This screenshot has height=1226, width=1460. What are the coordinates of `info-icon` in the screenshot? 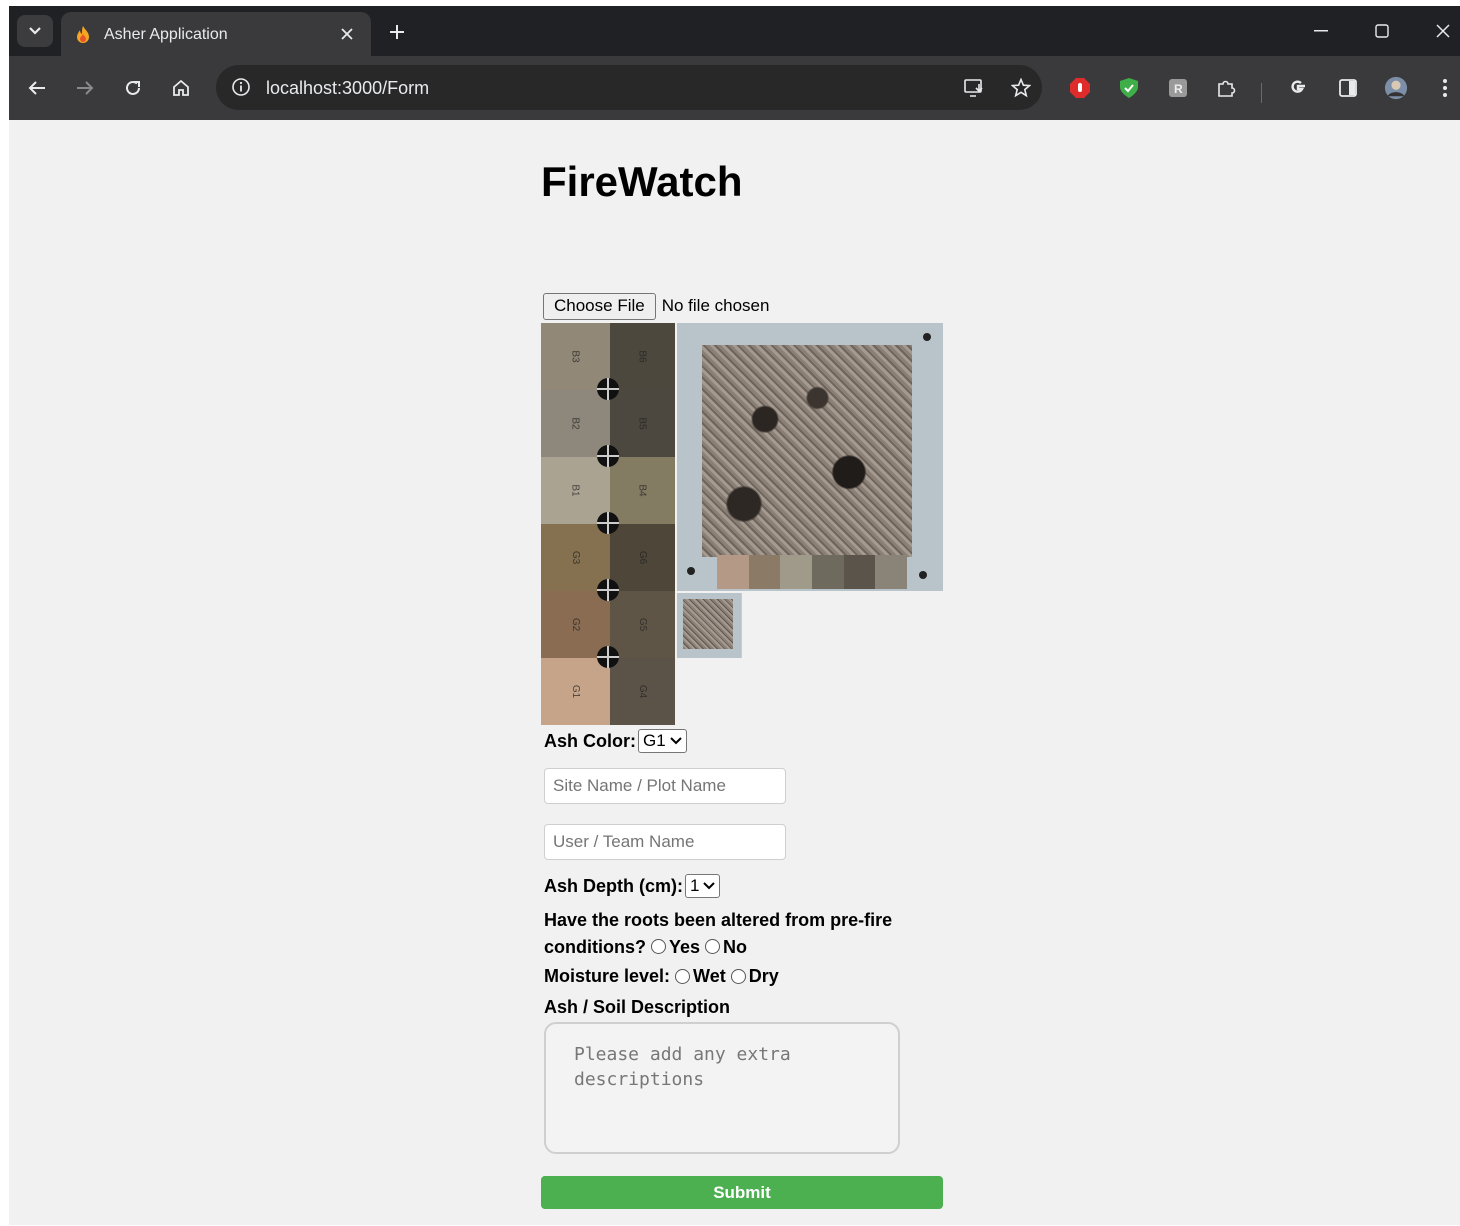 It's located at (241, 87).